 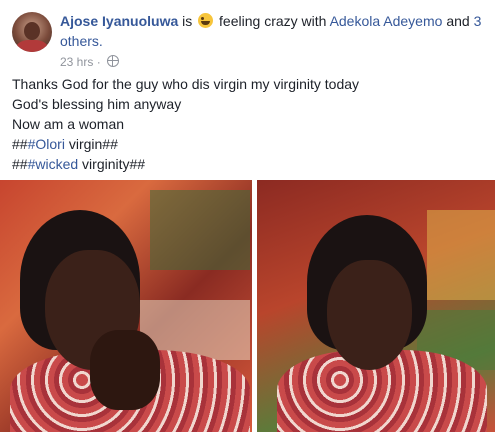 I want to click on avatar, so click(x=32, y=32).